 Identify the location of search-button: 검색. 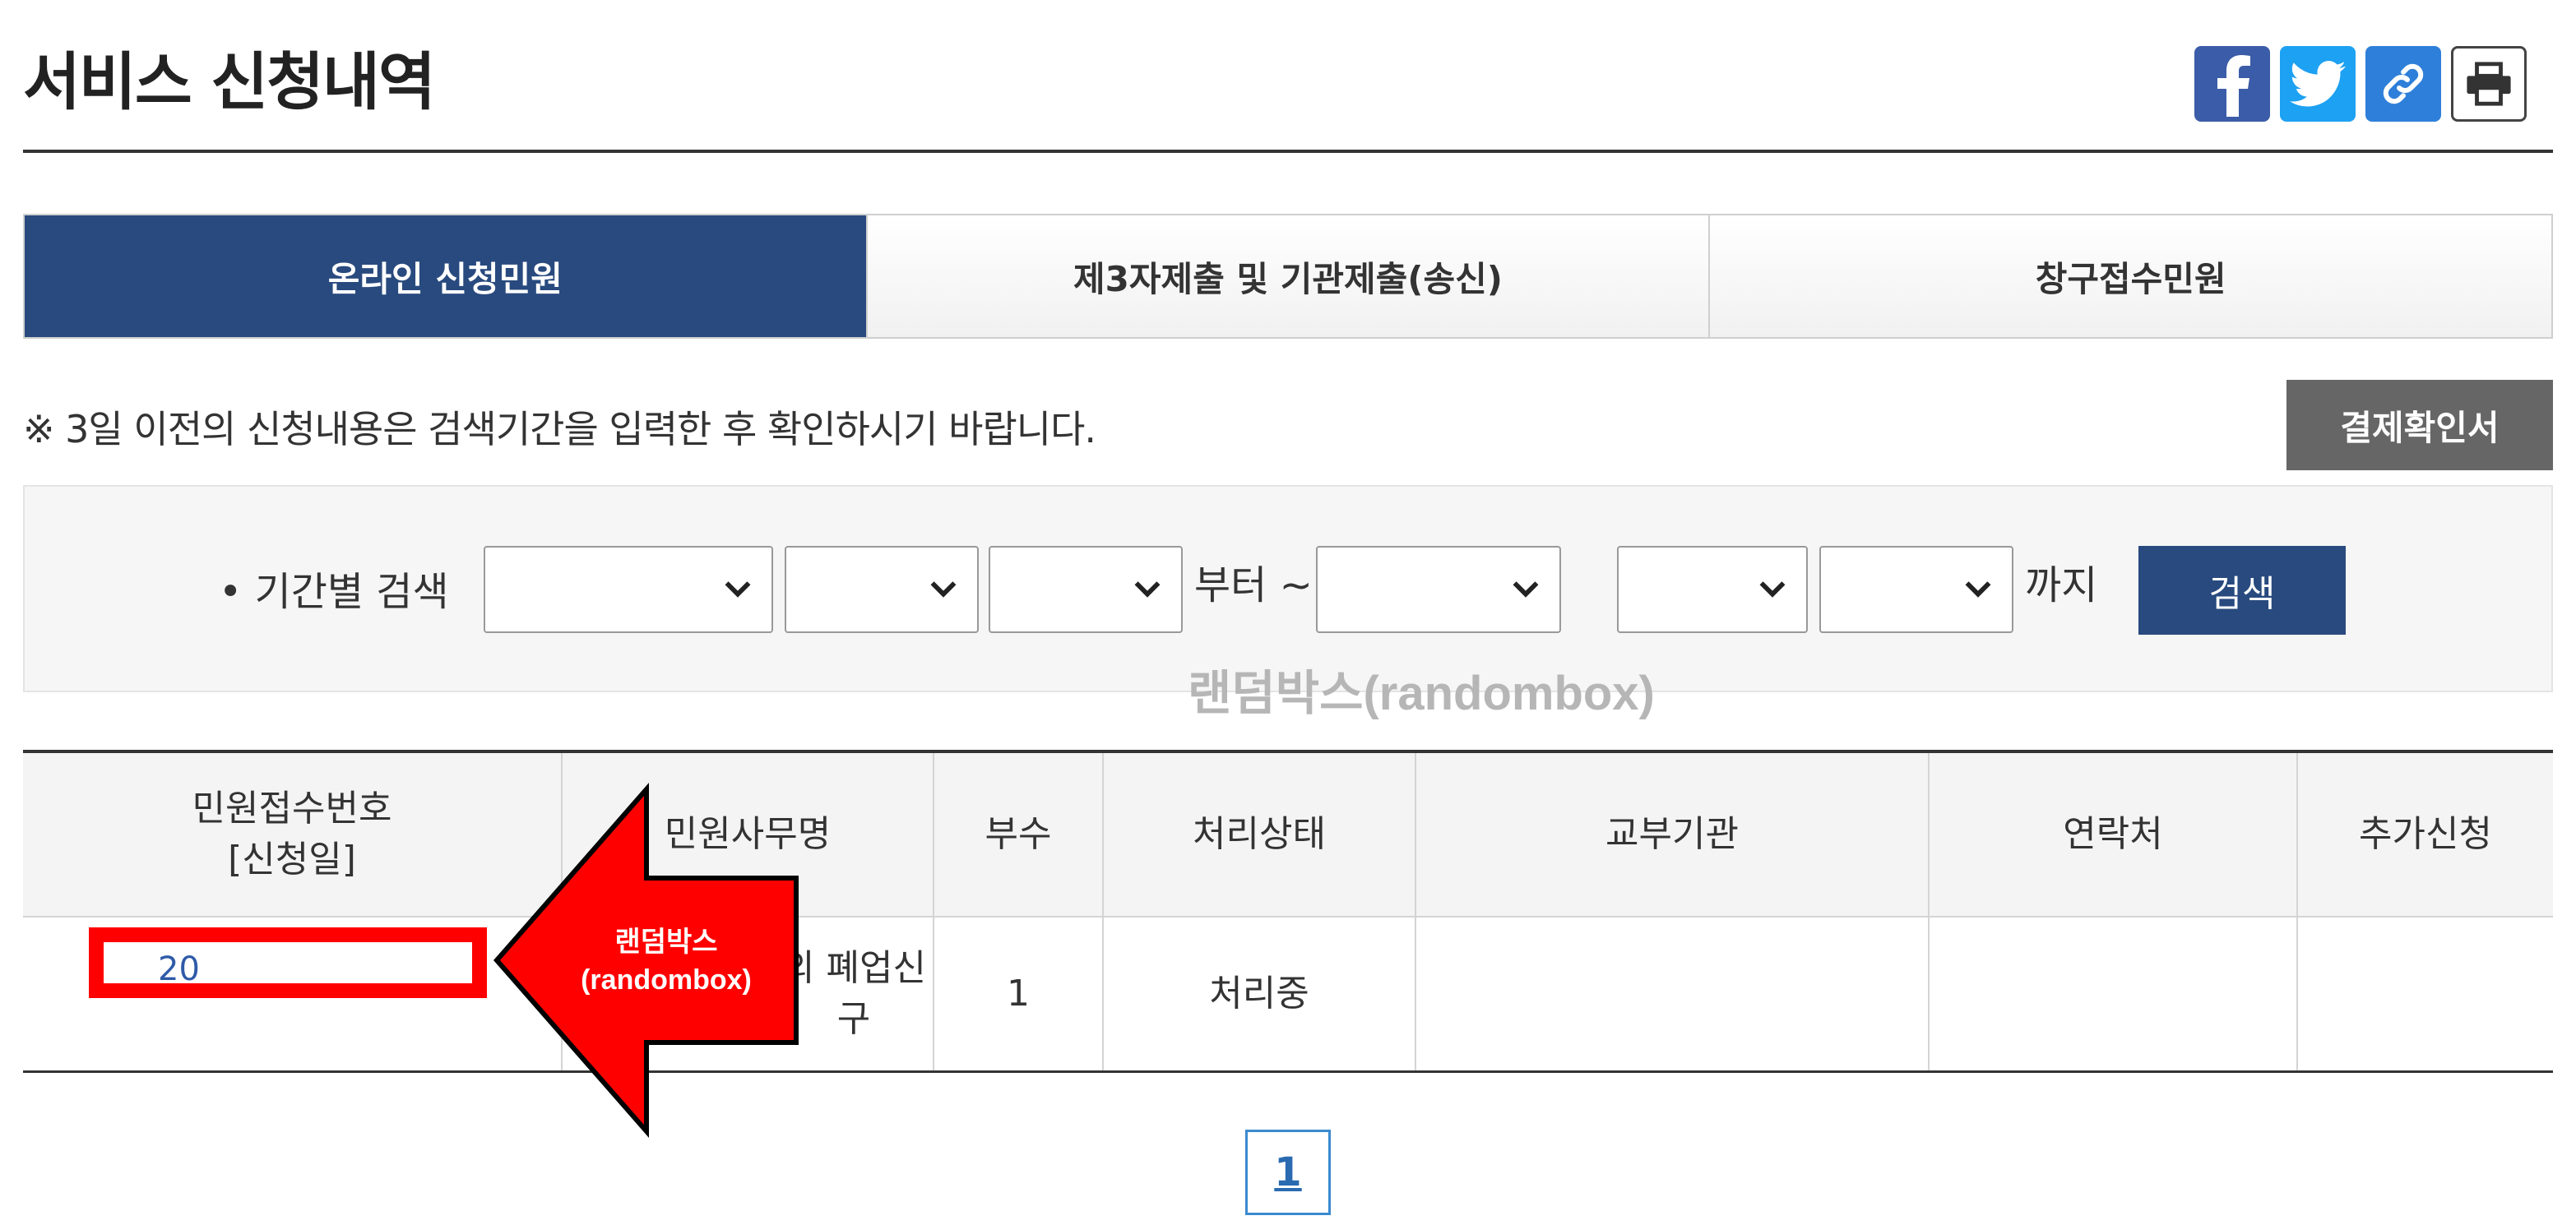
(2242, 590).